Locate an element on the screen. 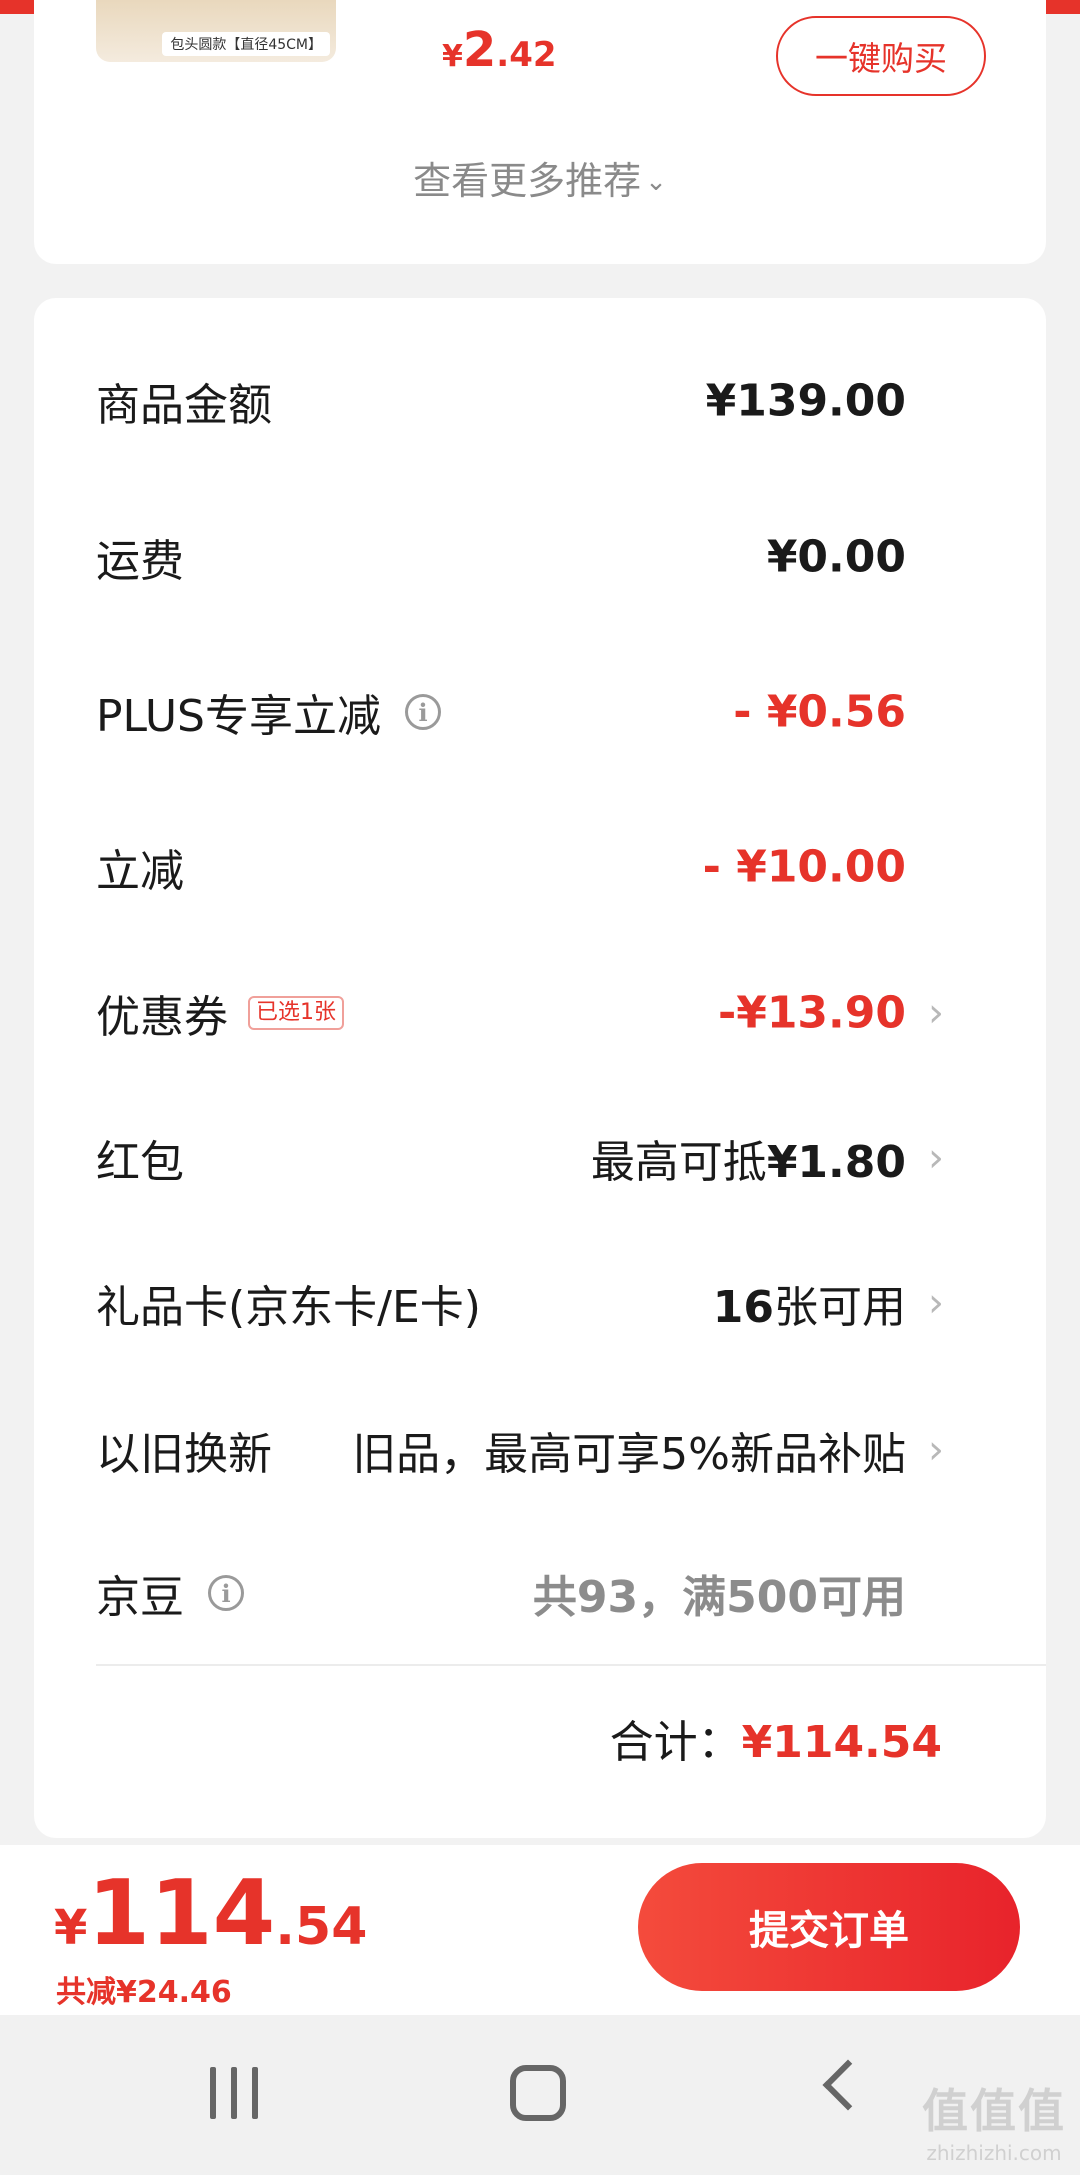  product-thumbnail: 包头圆款【直径45CM】 is located at coordinates (216, 31).